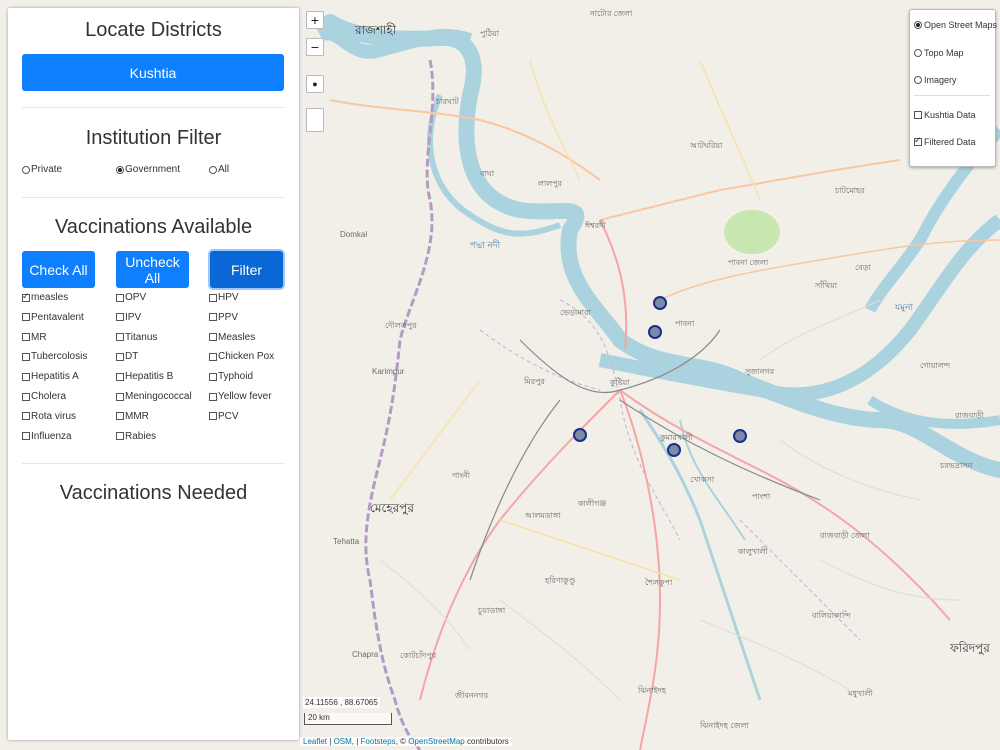 Image resolution: width=1000 pixels, height=750 pixels. I want to click on vaccine-checkbox-ppv: PPV, so click(223, 317).